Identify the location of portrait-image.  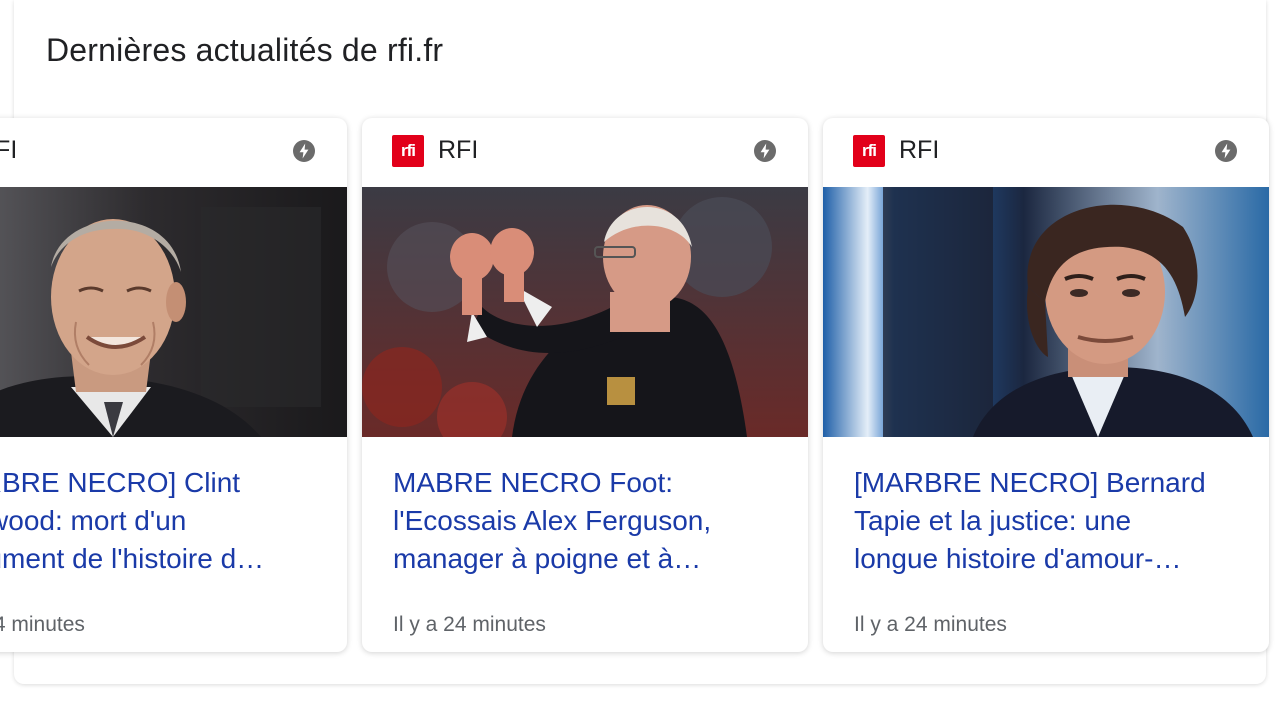
(173, 312).